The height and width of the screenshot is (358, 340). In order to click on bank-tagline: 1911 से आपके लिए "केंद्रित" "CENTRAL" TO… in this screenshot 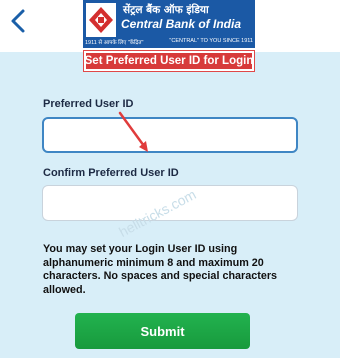, I will do `click(169, 42)`.